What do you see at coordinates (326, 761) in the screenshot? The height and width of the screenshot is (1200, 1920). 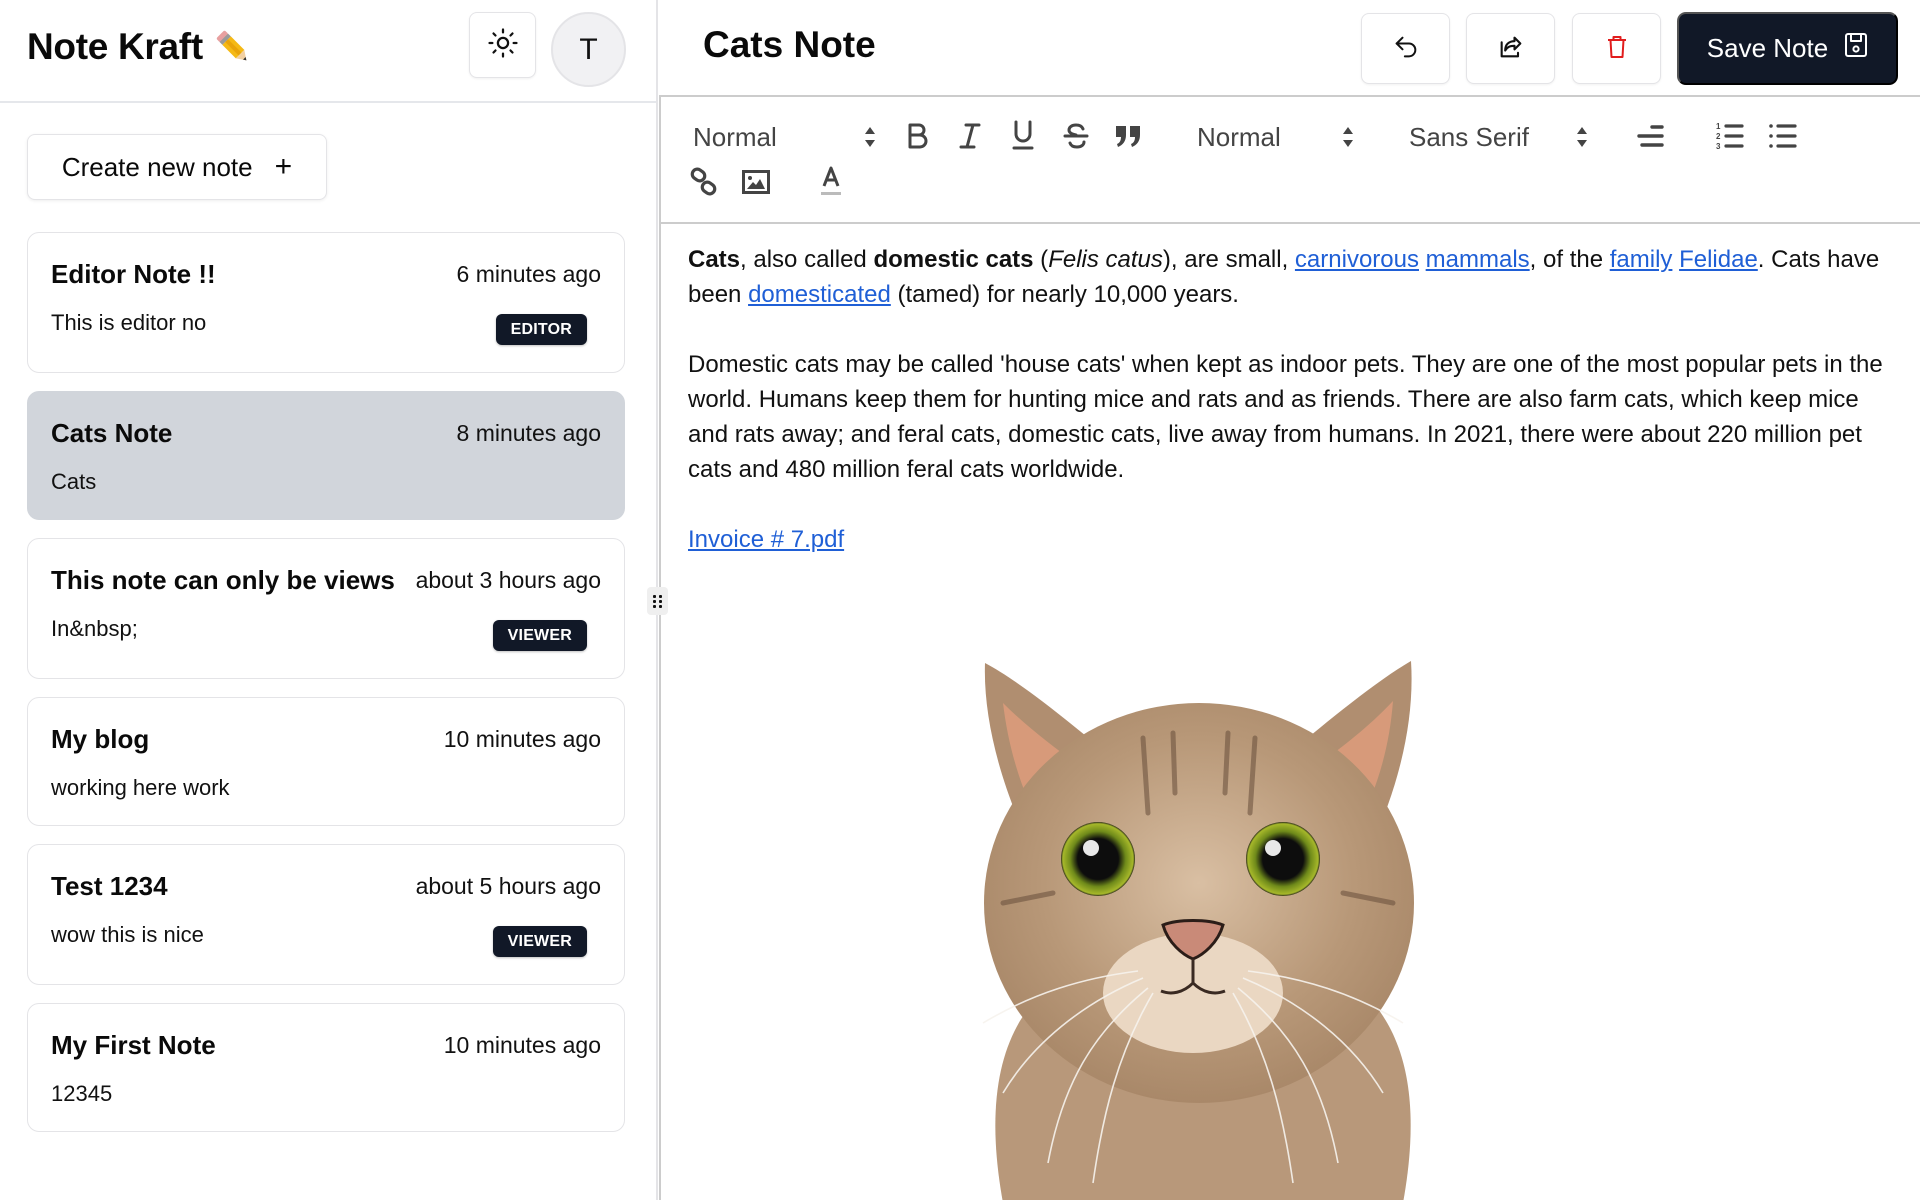 I see `note-card: My blog 10 minutes ago working here work` at bounding box center [326, 761].